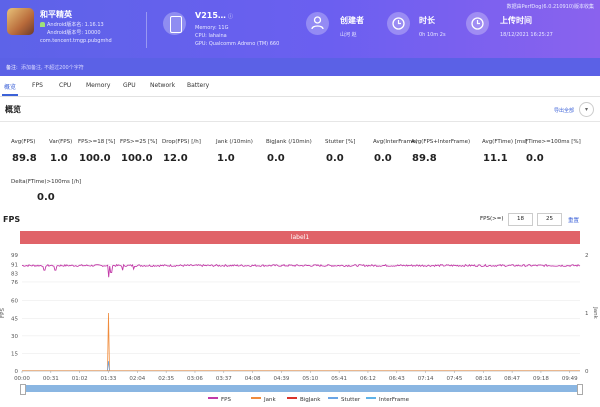 This screenshot has height=407, width=600. Describe the element at coordinates (587, 256) in the screenshot. I see `y2-tick-label: 2` at that location.